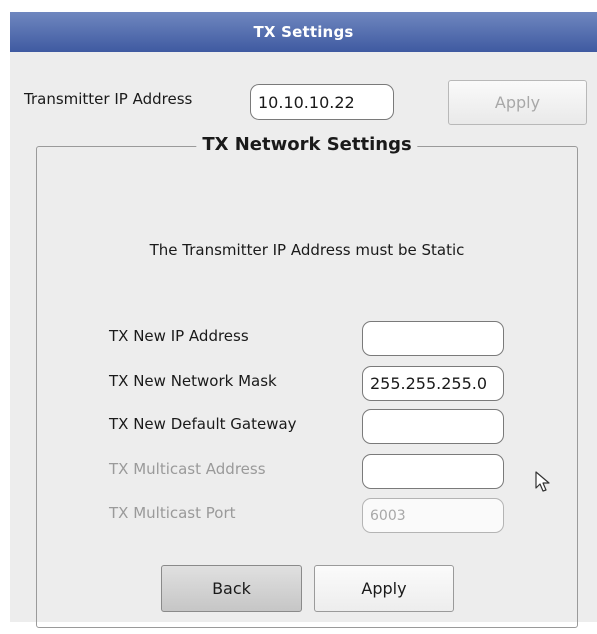 This screenshot has width=597, height=634. I want to click on back-button: Back, so click(231, 588).